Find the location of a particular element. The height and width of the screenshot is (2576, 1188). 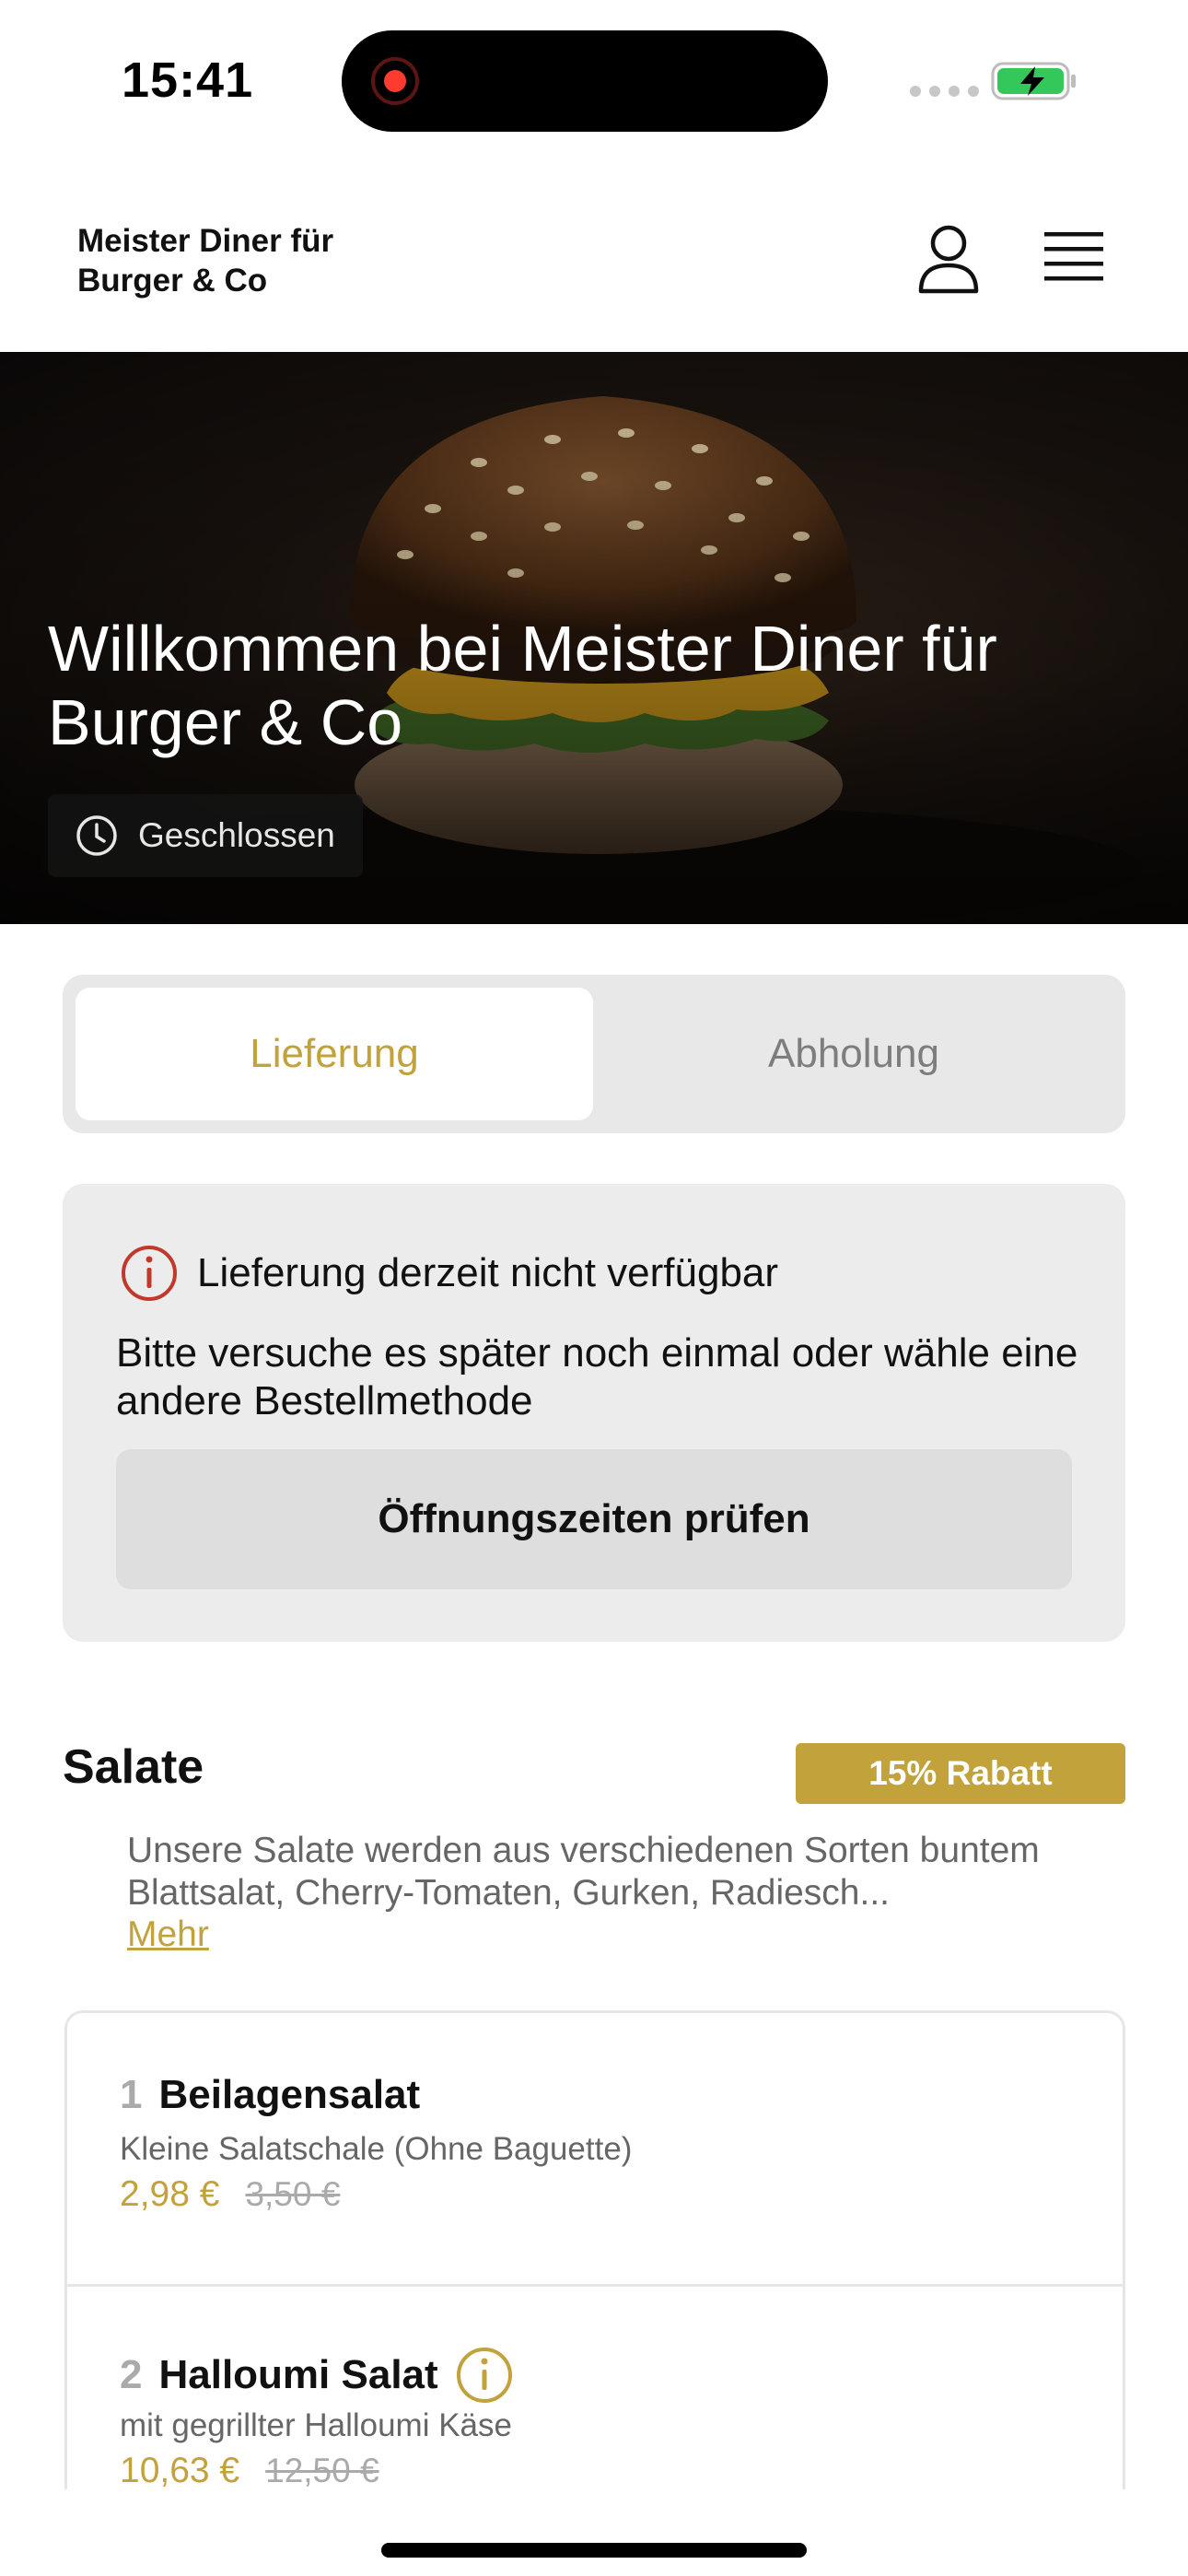

clock-icon is located at coordinates (96, 835).